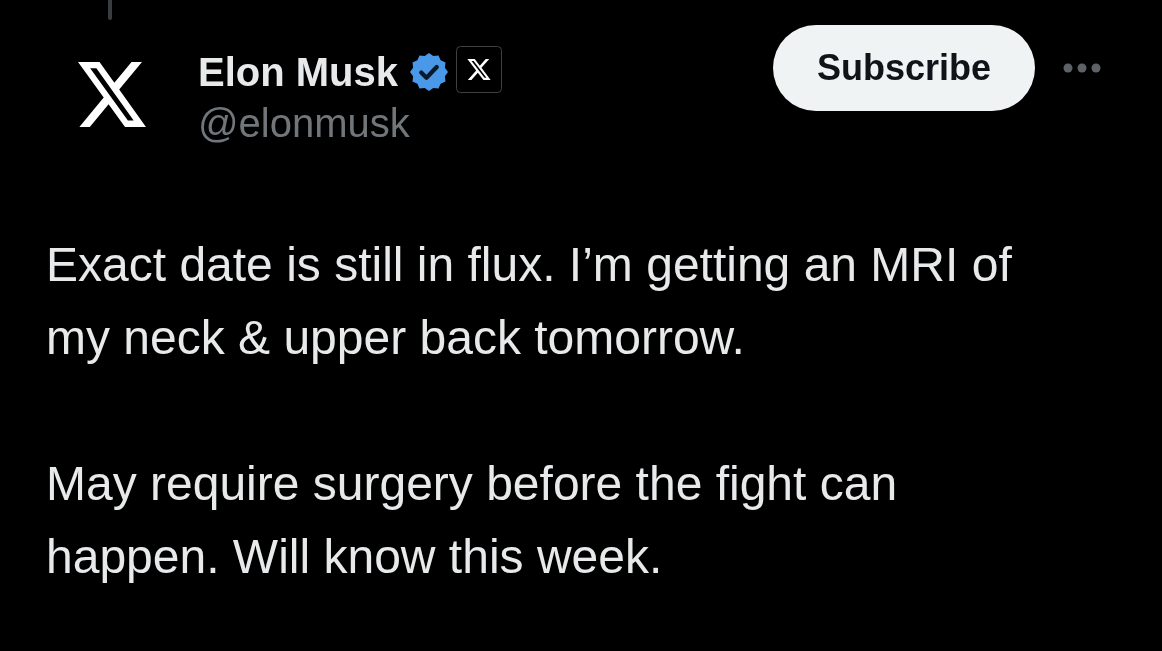 This screenshot has height=651, width=1162. I want to click on author-handle: @elonmusk, so click(304, 123).